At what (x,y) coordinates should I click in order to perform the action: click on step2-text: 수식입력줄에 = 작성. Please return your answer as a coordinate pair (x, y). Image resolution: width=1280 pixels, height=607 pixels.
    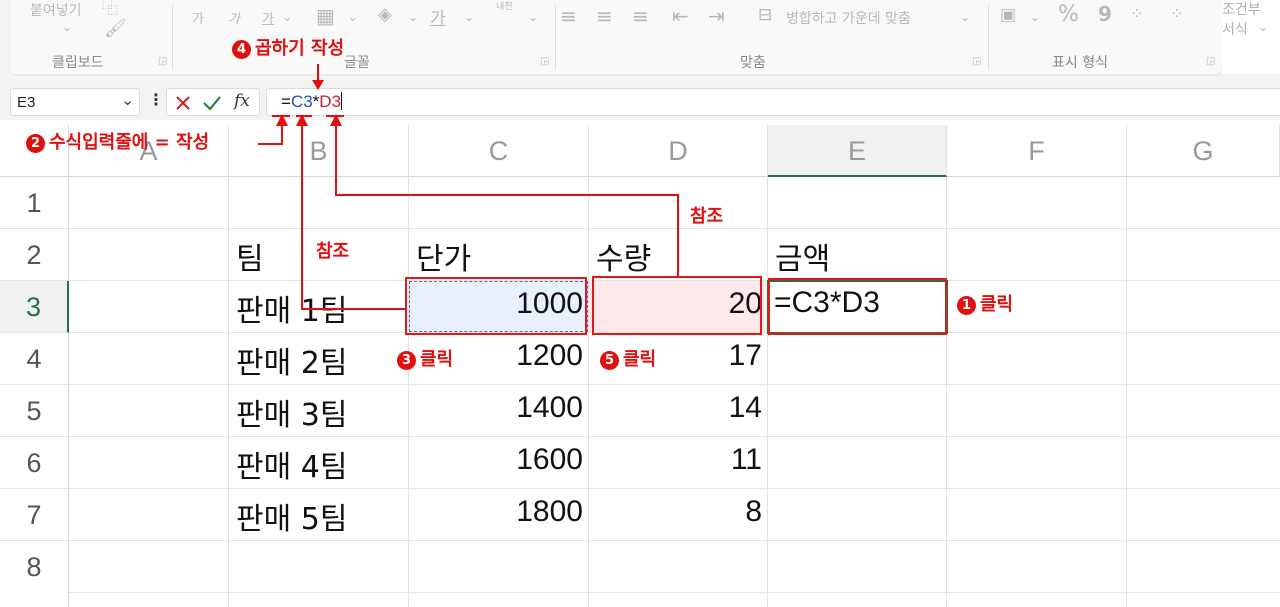
    Looking at the image, I should click on (129, 142).